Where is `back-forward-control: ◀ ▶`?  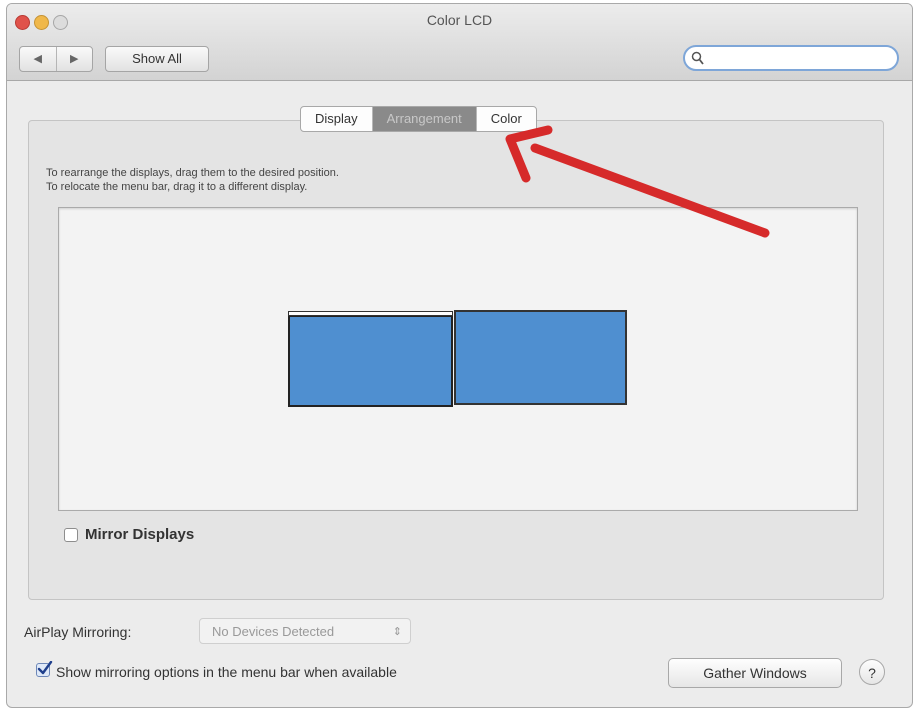
back-forward-control: ◀ ▶ is located at coordinates (56, 59).